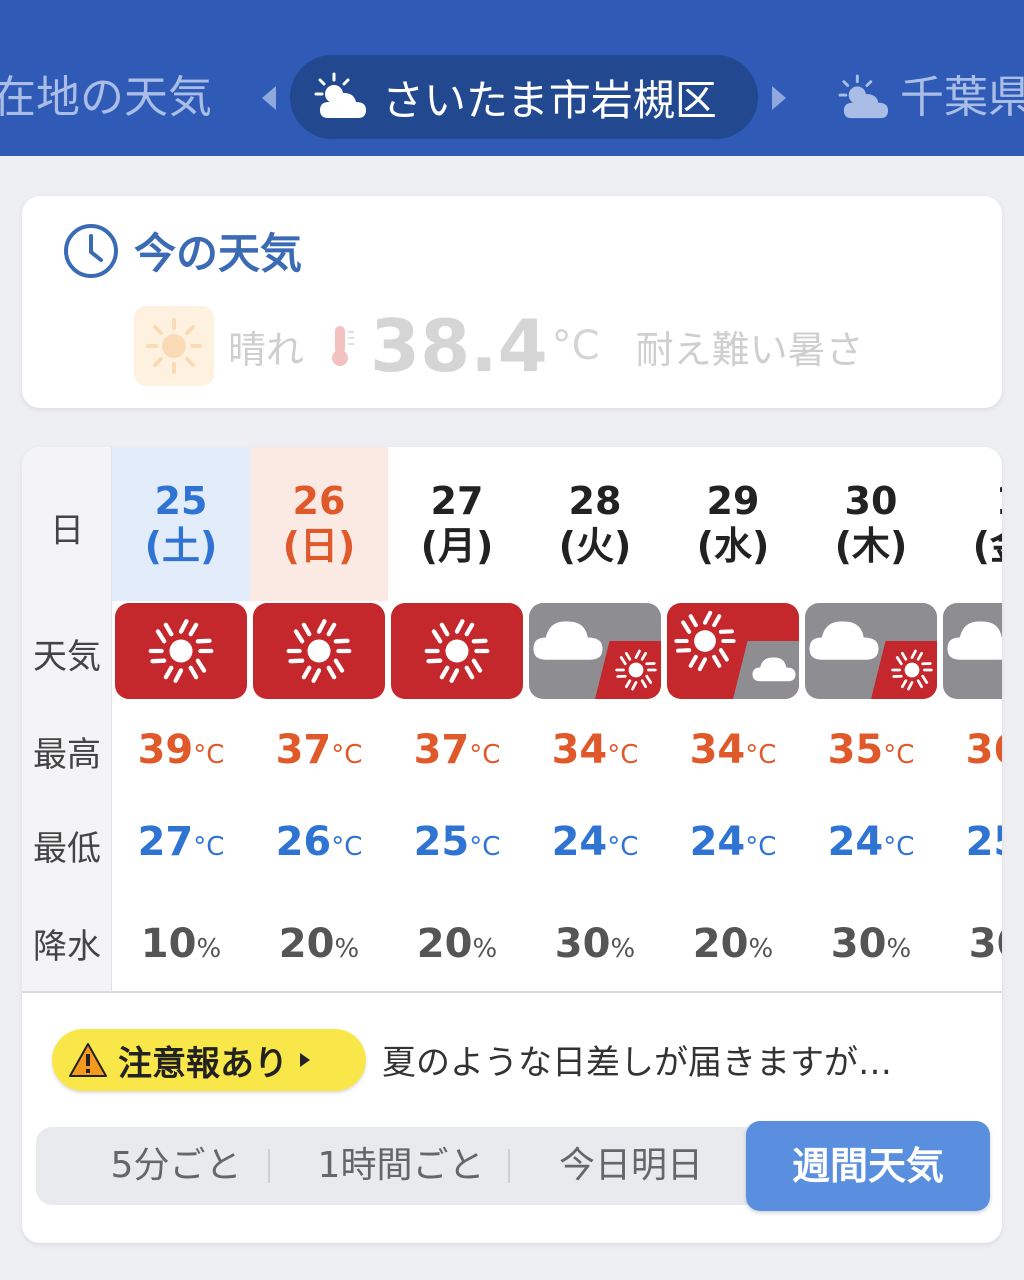  Describe the element at coordinates (457, 501) in the screenshot. I see `day-date: 27` at that location.